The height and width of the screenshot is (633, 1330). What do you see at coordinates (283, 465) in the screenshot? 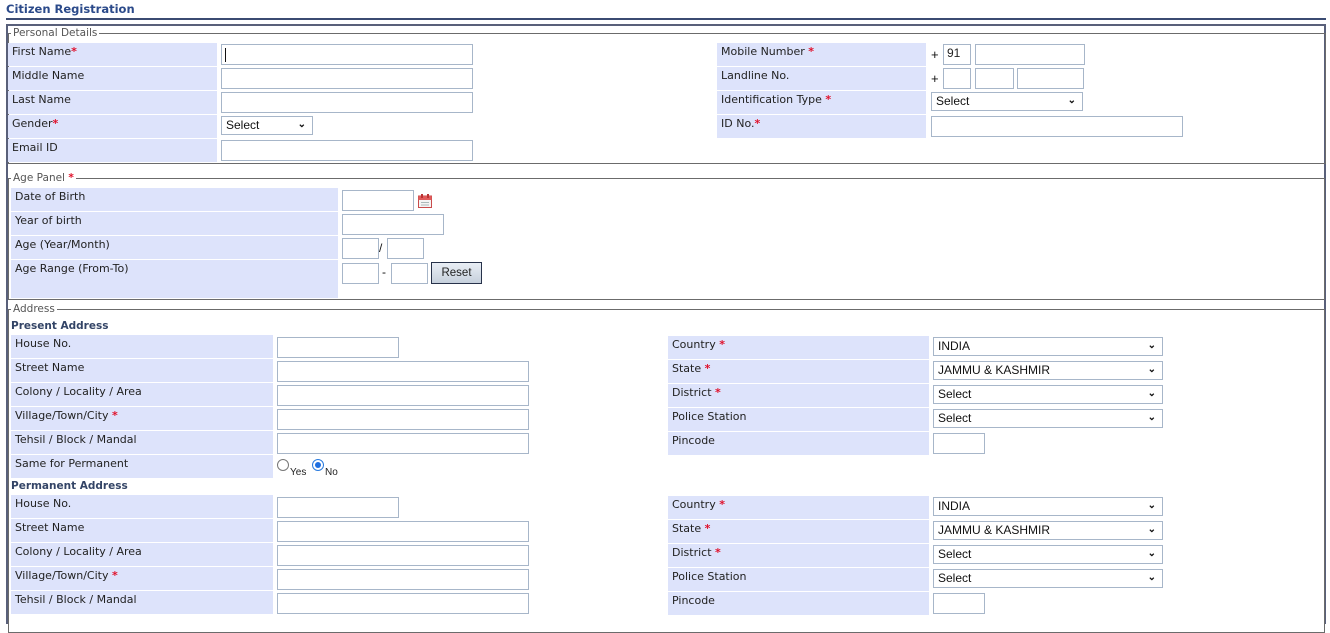
I see `same-for-permanent-yes-radio` at bounding box center [283, 465].